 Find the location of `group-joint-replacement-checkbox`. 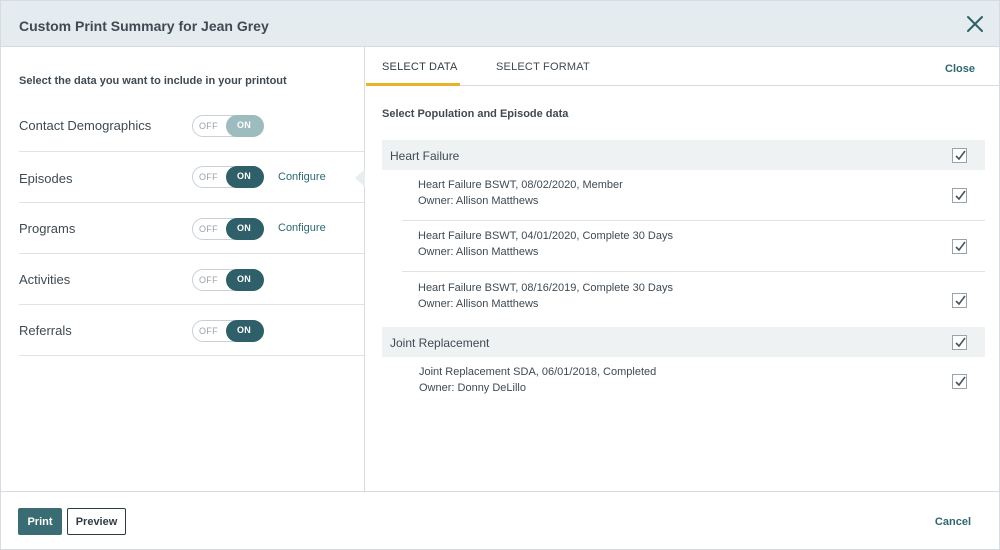

group-joint-replacement-checkbox is located at coordinates (959, 342).